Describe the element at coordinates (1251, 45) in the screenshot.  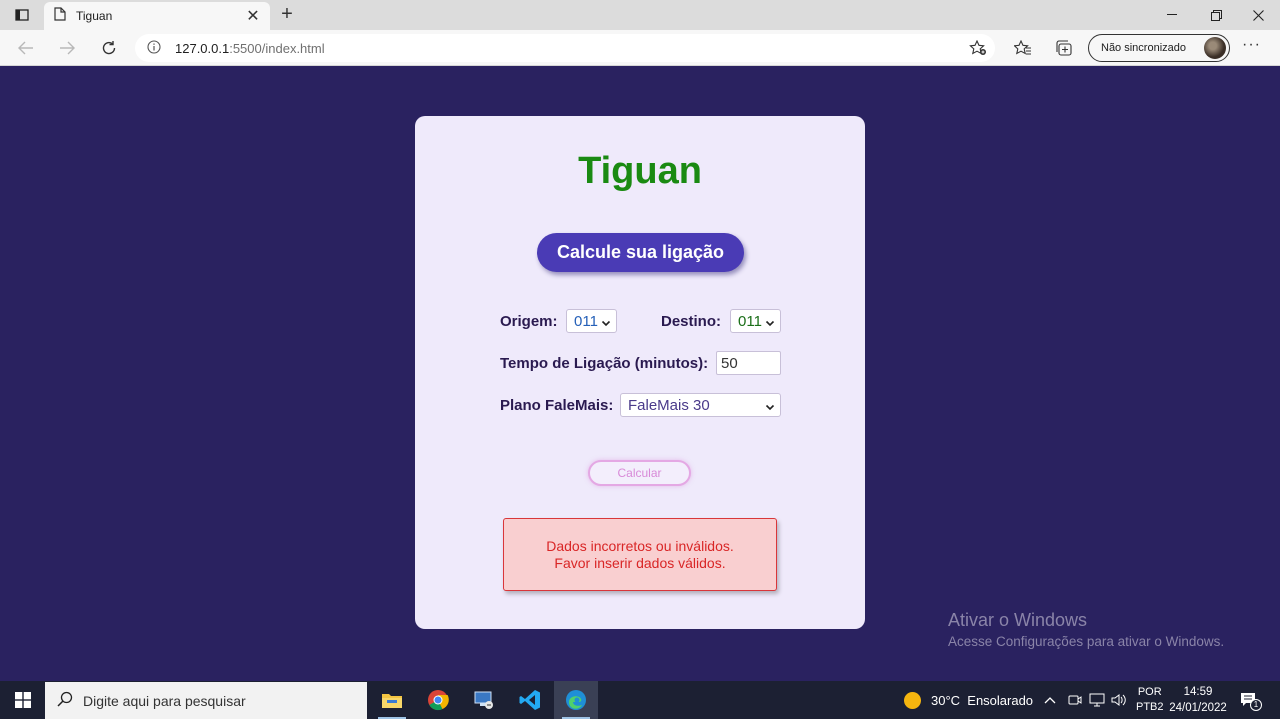
I see `more-menu-icon: ···` at that location.